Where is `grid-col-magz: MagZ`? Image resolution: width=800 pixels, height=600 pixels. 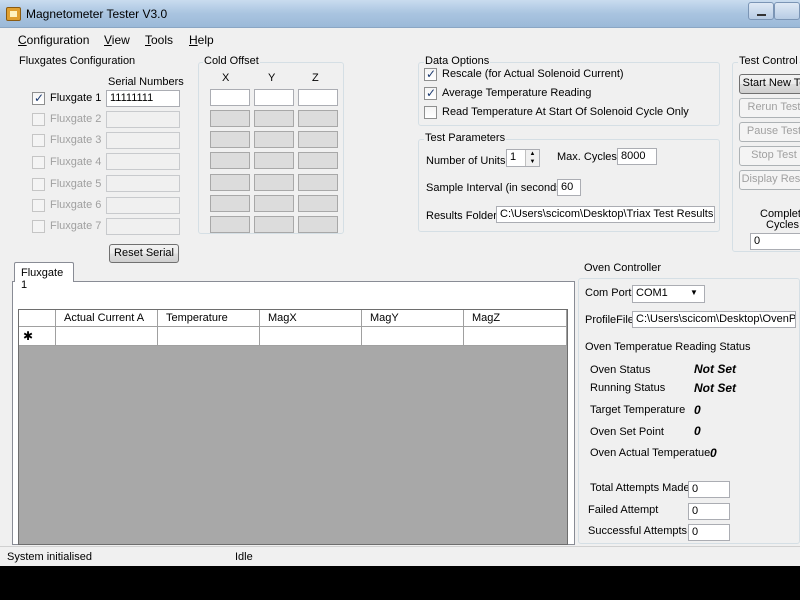
grid-col-magz: MagZ is located at coordinates (515, 318).